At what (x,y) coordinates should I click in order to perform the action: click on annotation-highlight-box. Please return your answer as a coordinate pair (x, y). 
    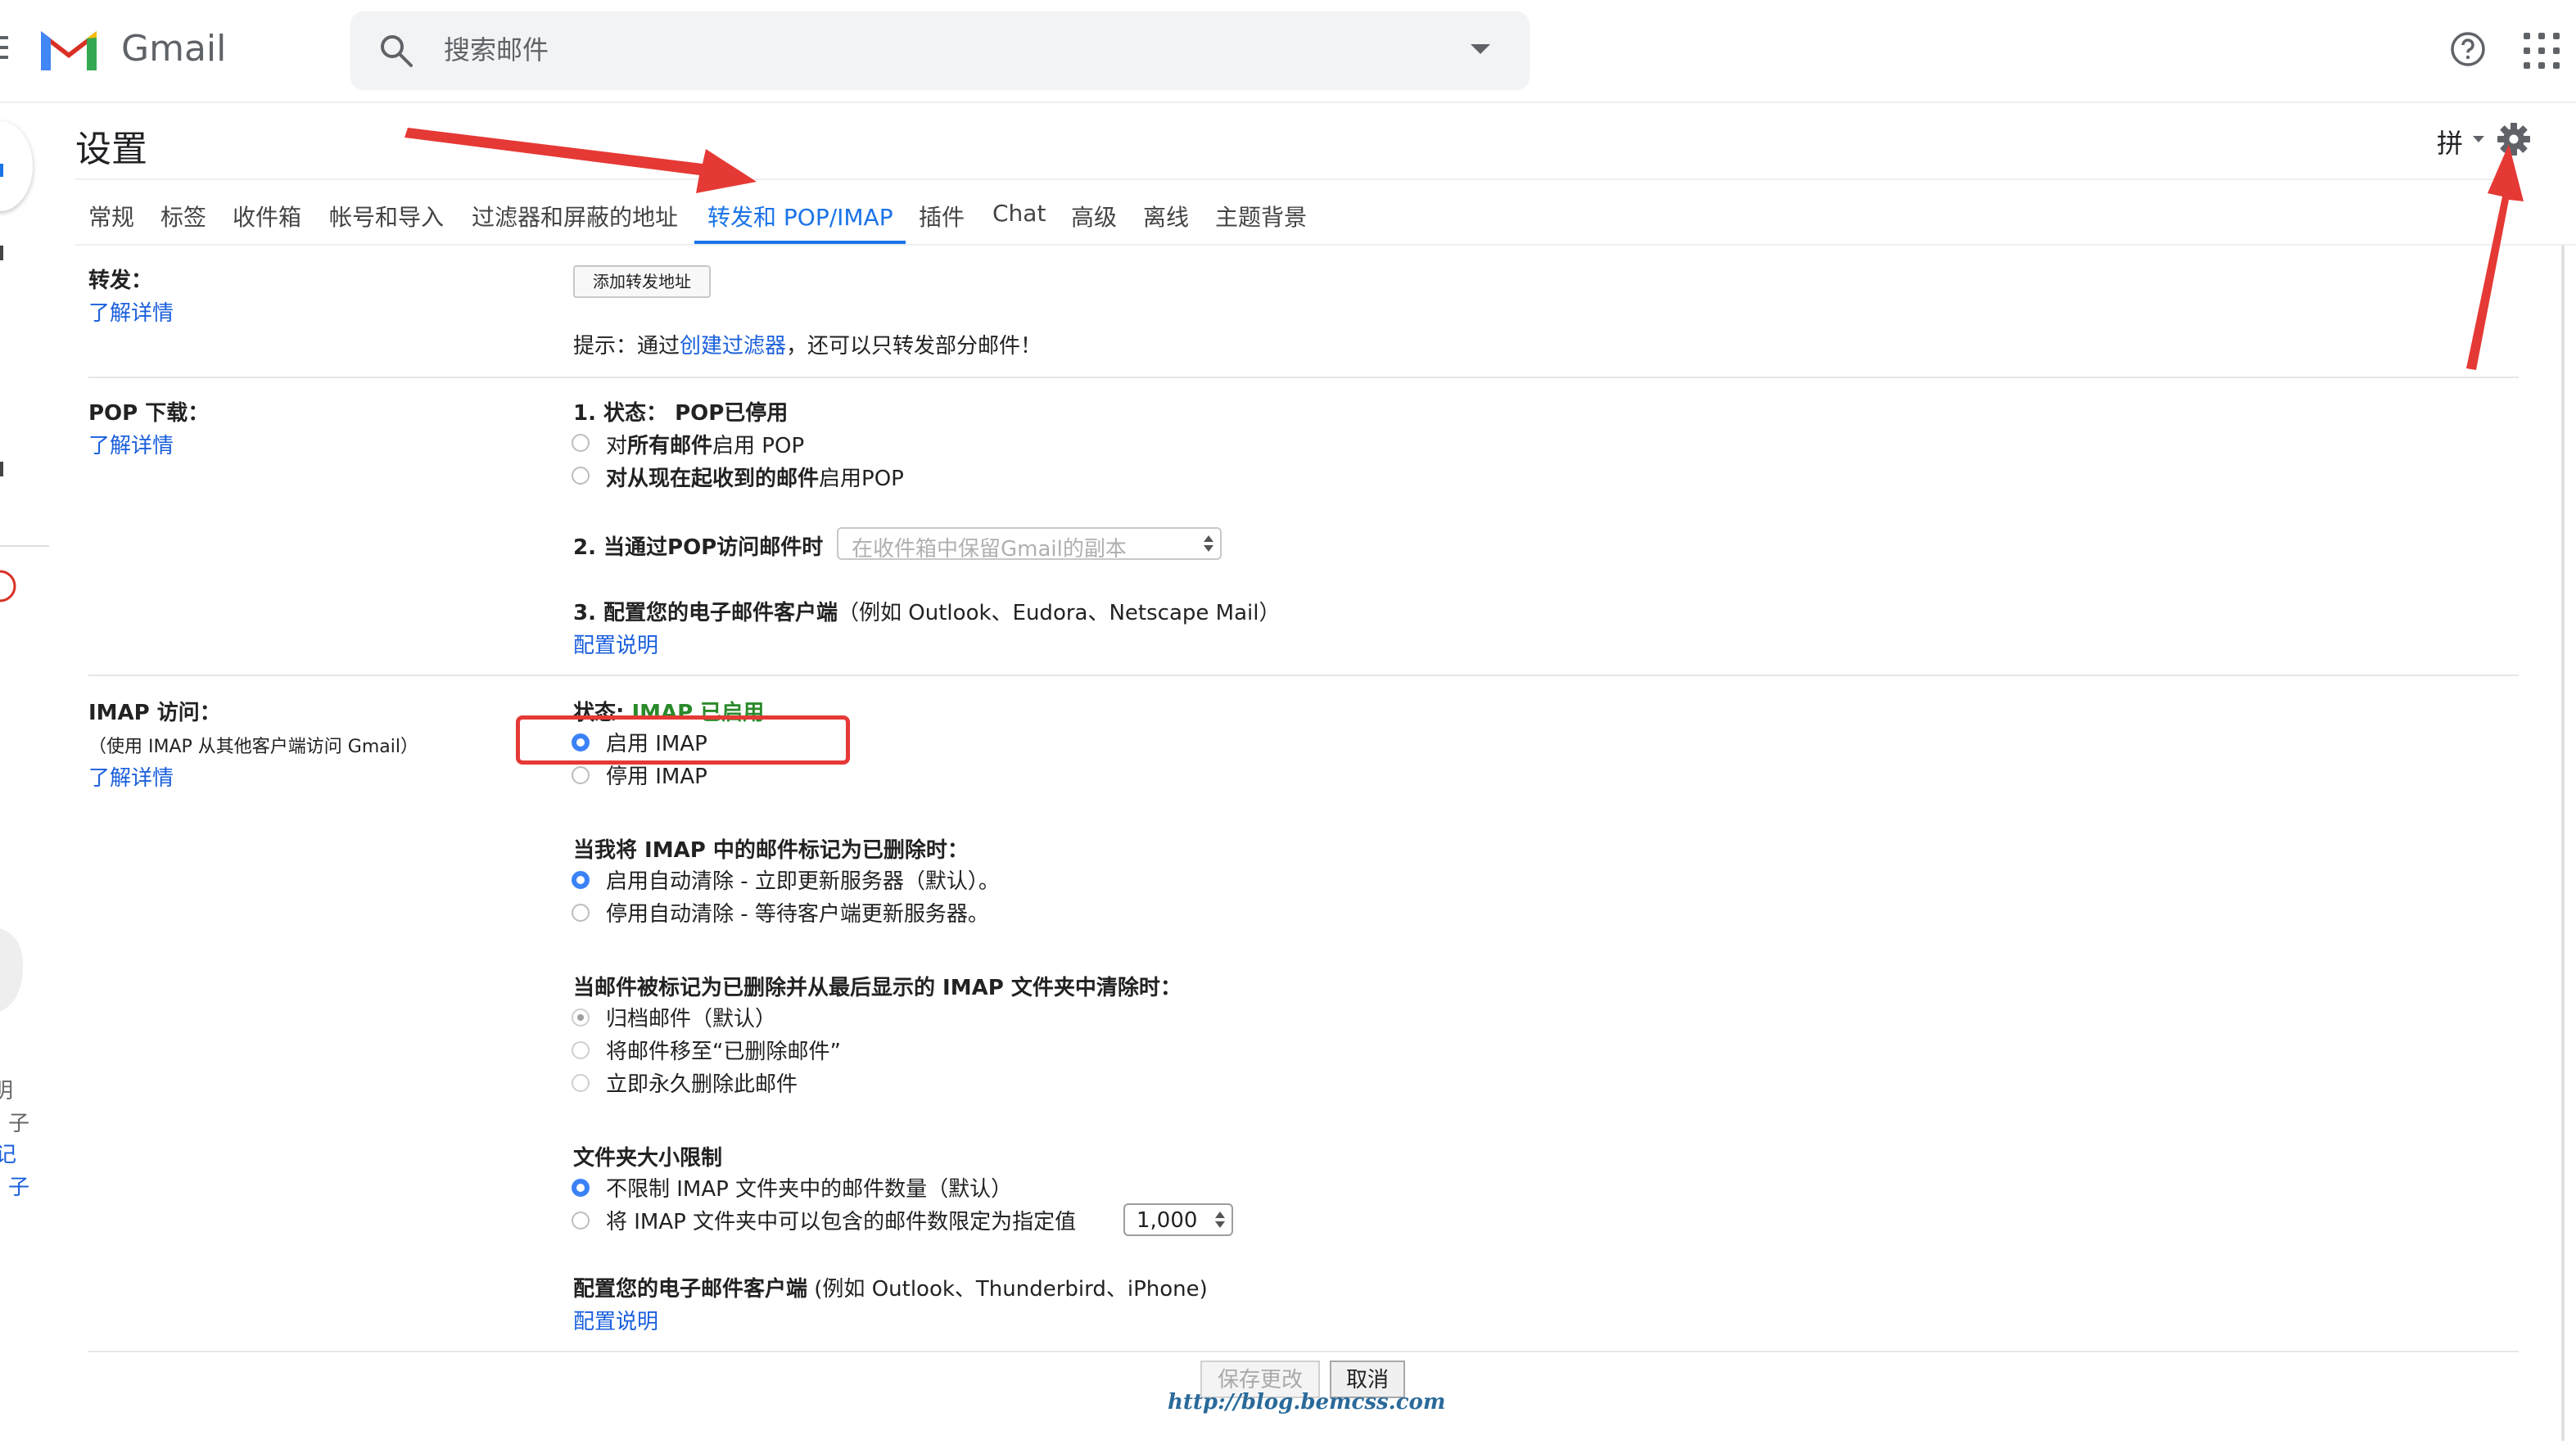
    Looking at the image, I should click on (683, 740).